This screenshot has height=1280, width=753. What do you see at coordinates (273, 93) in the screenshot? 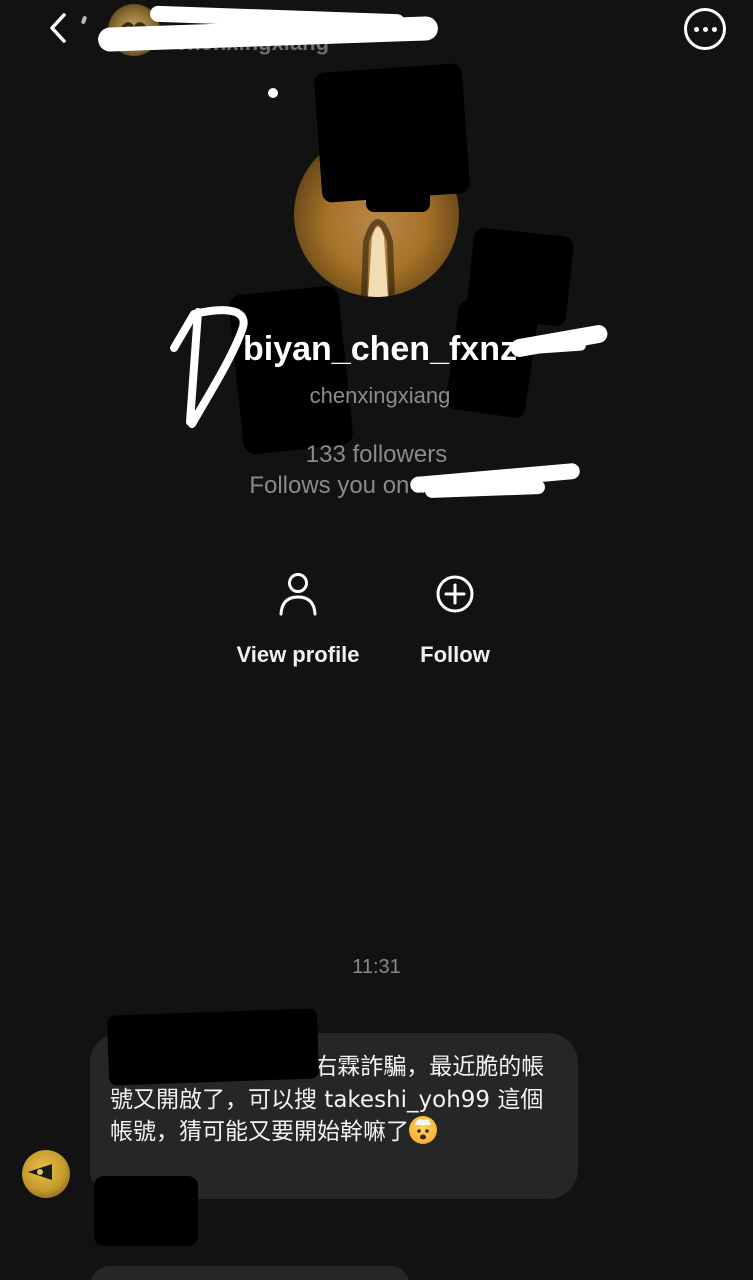
I see `stray-dot` at bounding box center [273, 93].